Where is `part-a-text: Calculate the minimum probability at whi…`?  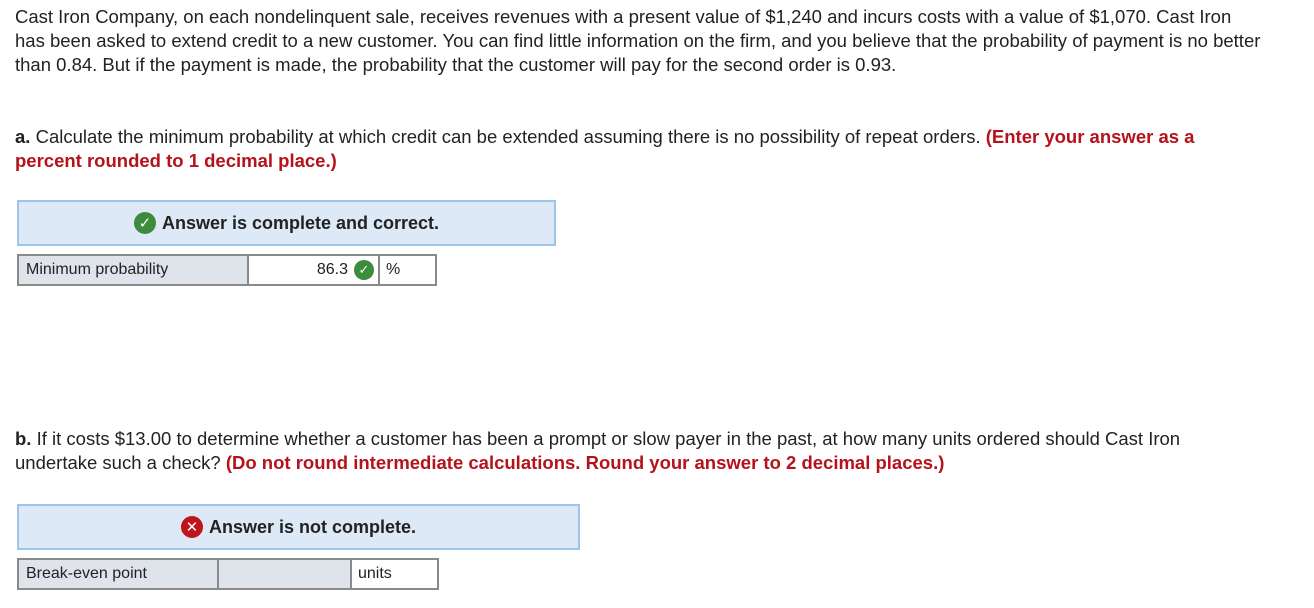 part-a-text: Calculate the minimum probability at whi… is located at coordinates (508, 136).